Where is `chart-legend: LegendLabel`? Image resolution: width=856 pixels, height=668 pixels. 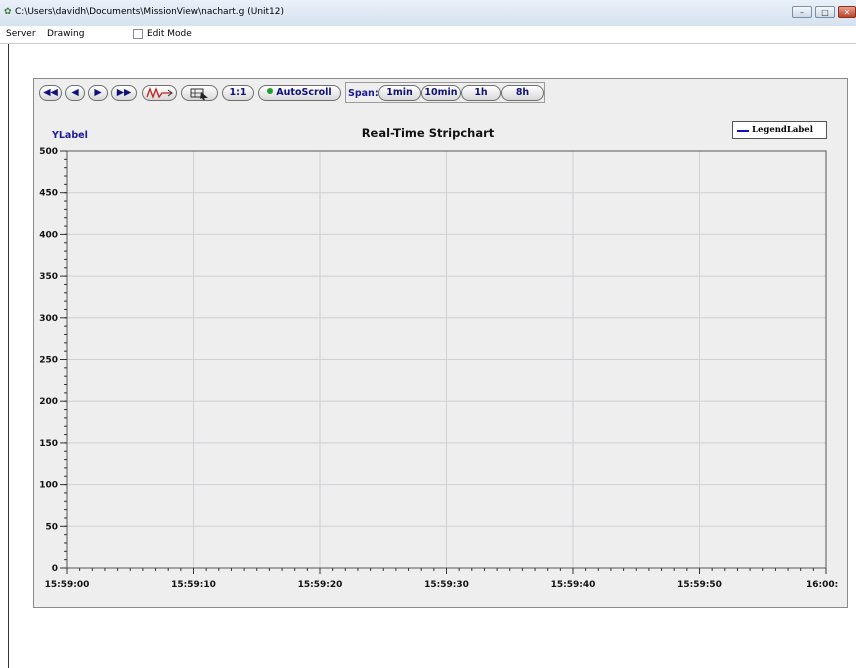
chart-legend: LegendLabel is located at coordinates (779, 130).